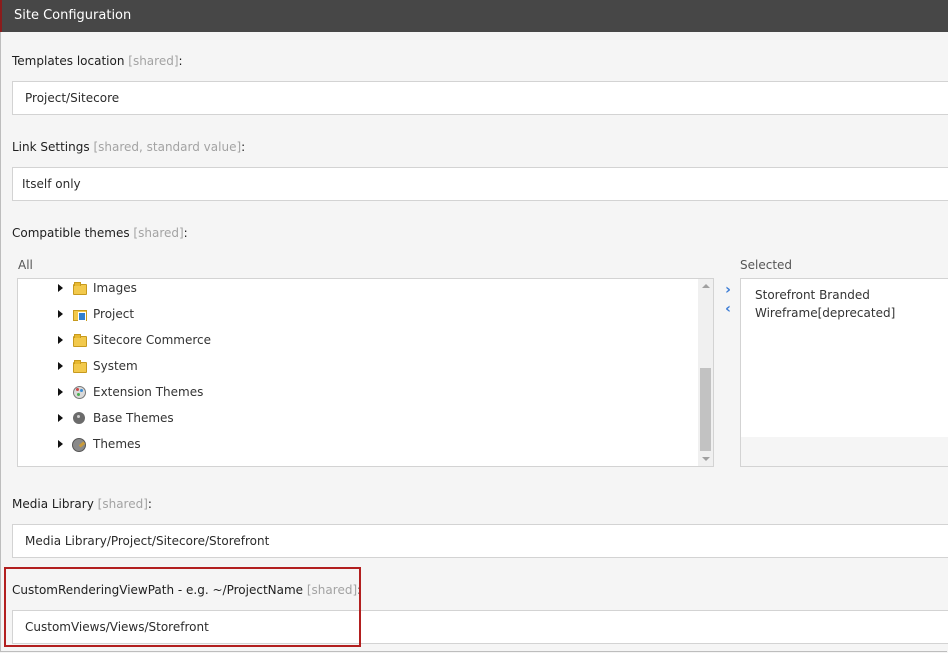 This screenshot has height=653, width=948. I want to click on selected-list-area, so click(844, 358).